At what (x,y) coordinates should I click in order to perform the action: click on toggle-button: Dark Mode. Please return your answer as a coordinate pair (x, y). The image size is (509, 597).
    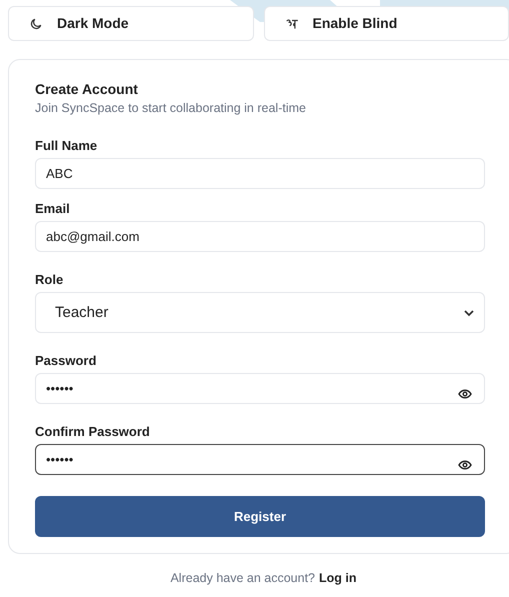
    Looking at the image, I should click on (131, 23).